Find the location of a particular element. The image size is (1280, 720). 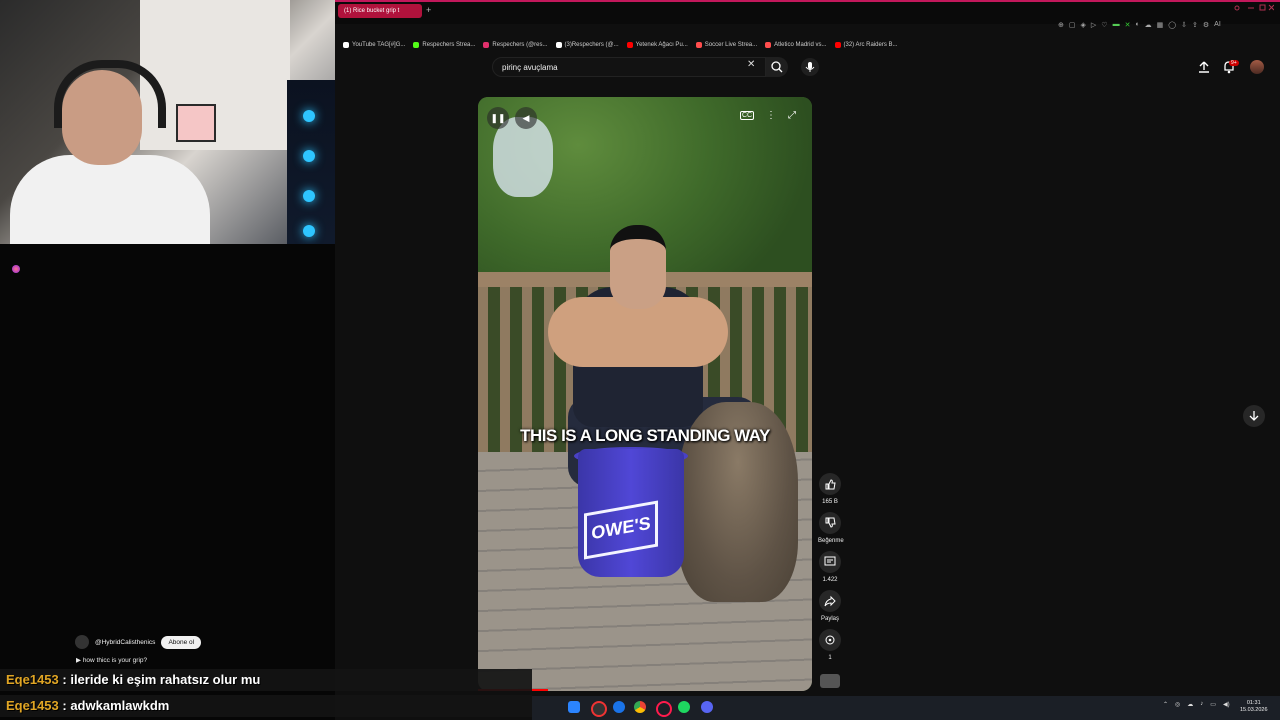

clear-search-icon: ✕ is located at coordinates (751, 64).